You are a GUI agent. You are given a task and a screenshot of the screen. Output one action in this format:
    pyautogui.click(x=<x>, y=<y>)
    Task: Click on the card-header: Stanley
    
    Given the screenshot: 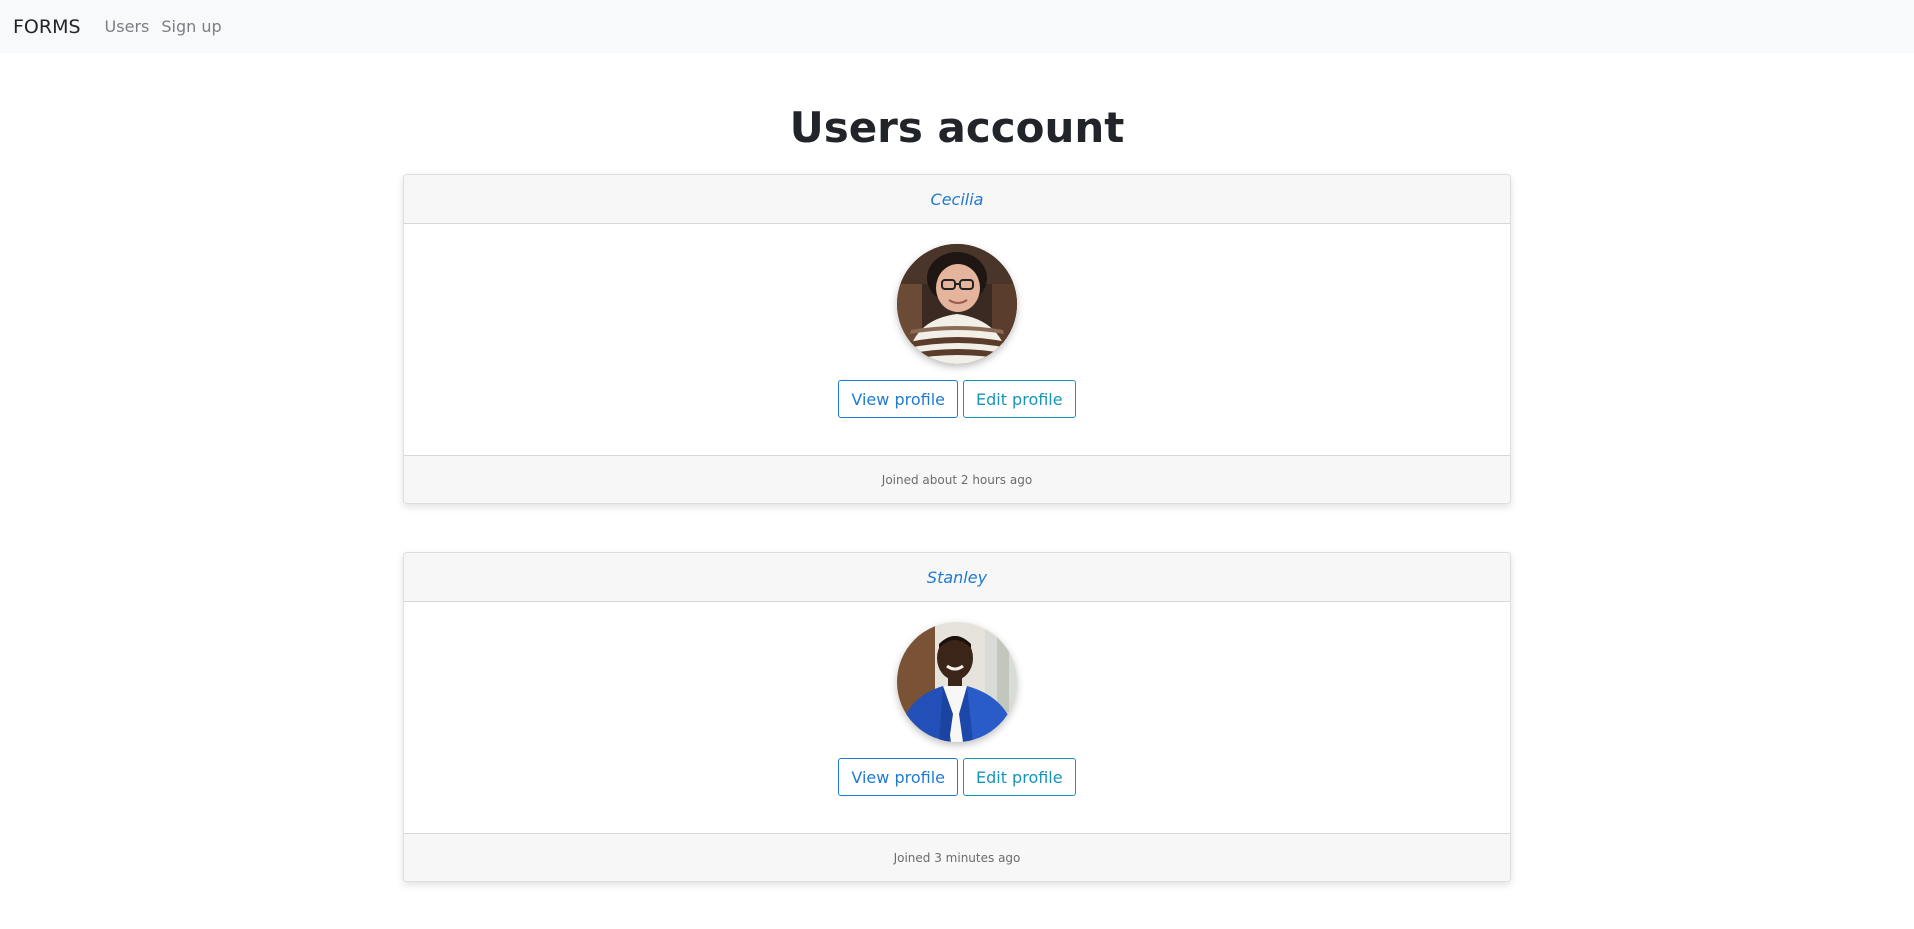 What is the action you would take?
    pyautogui.click(x=957, y=577)
    